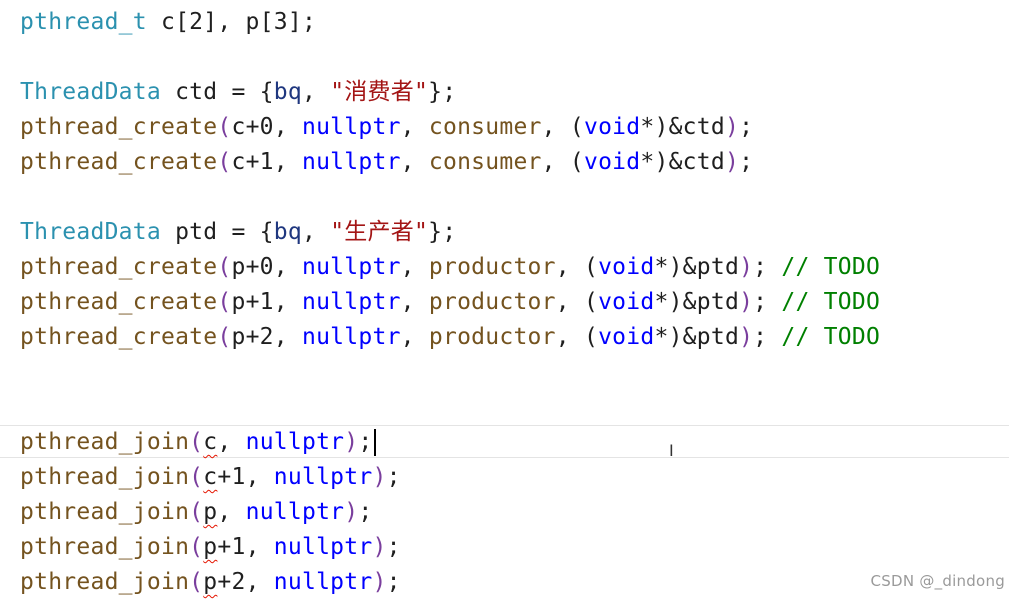 The image size is (1009, 601). I want to click on code-line-13: pthread_join(p+2, nullptr);, so click(210, 582).